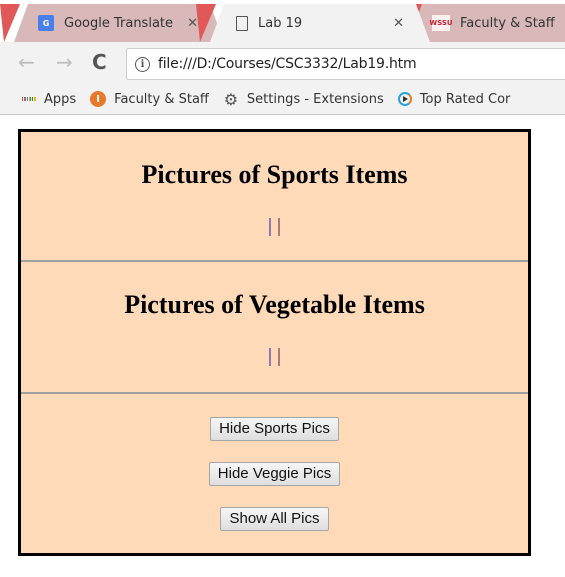  I want to click on tab-faculty-staff: WSSU Faculty & Staff, so click(486, 23).